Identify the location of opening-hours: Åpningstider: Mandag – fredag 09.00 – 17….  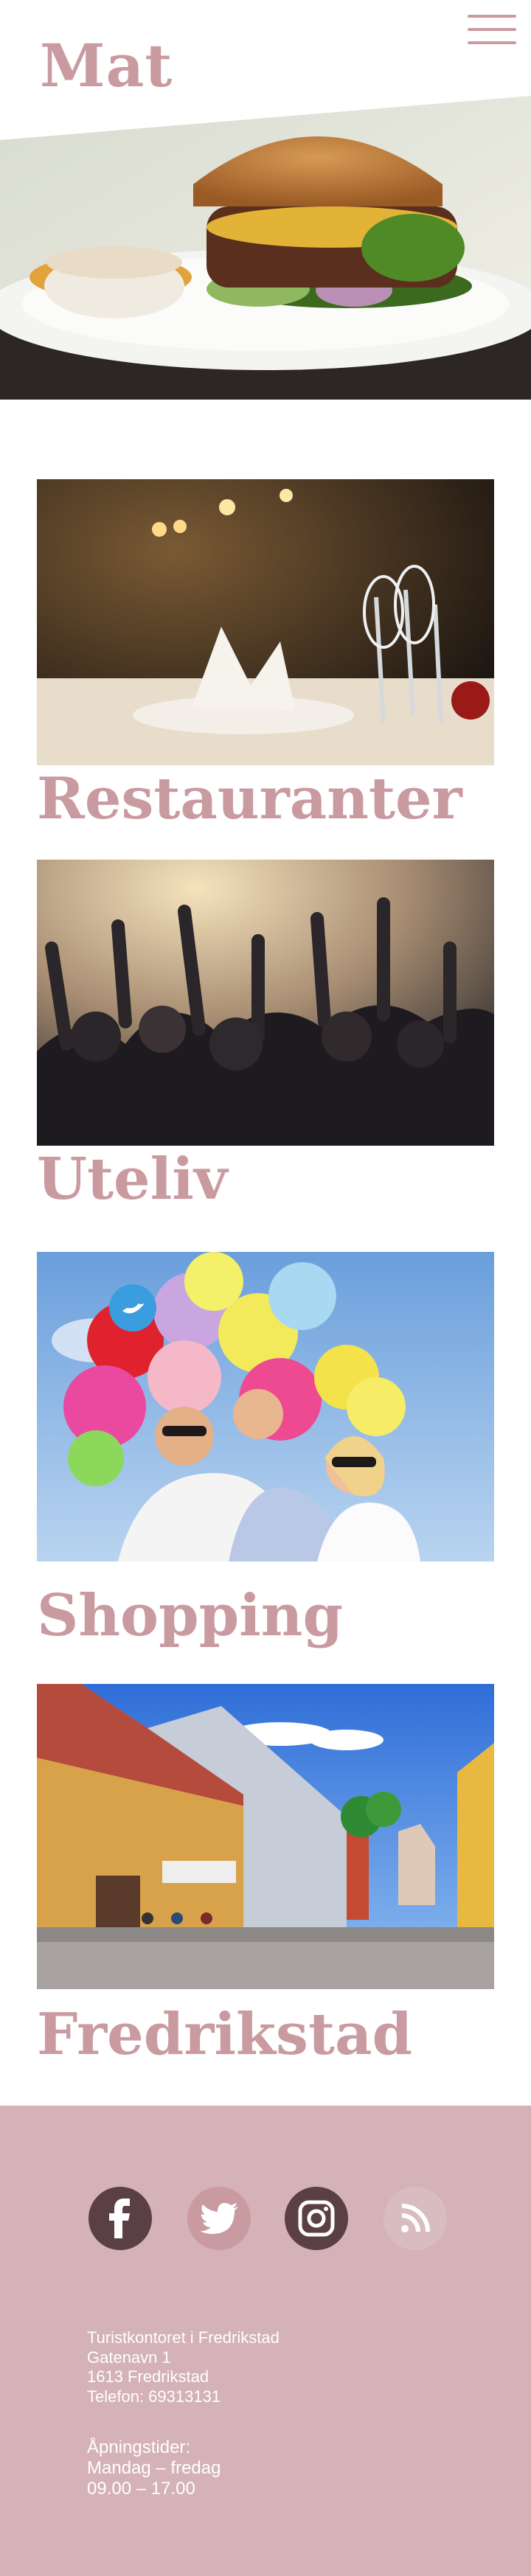
(154, 2468).